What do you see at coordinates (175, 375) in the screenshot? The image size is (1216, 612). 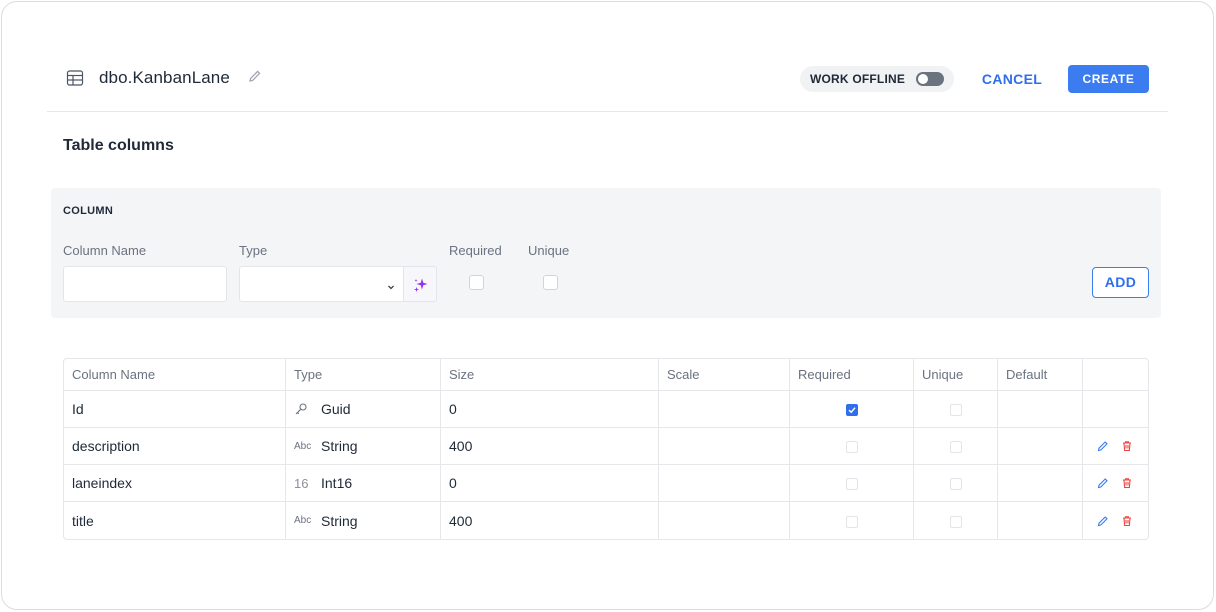 I see `header-column-name: Column Name` at bounding box center [175, 375].